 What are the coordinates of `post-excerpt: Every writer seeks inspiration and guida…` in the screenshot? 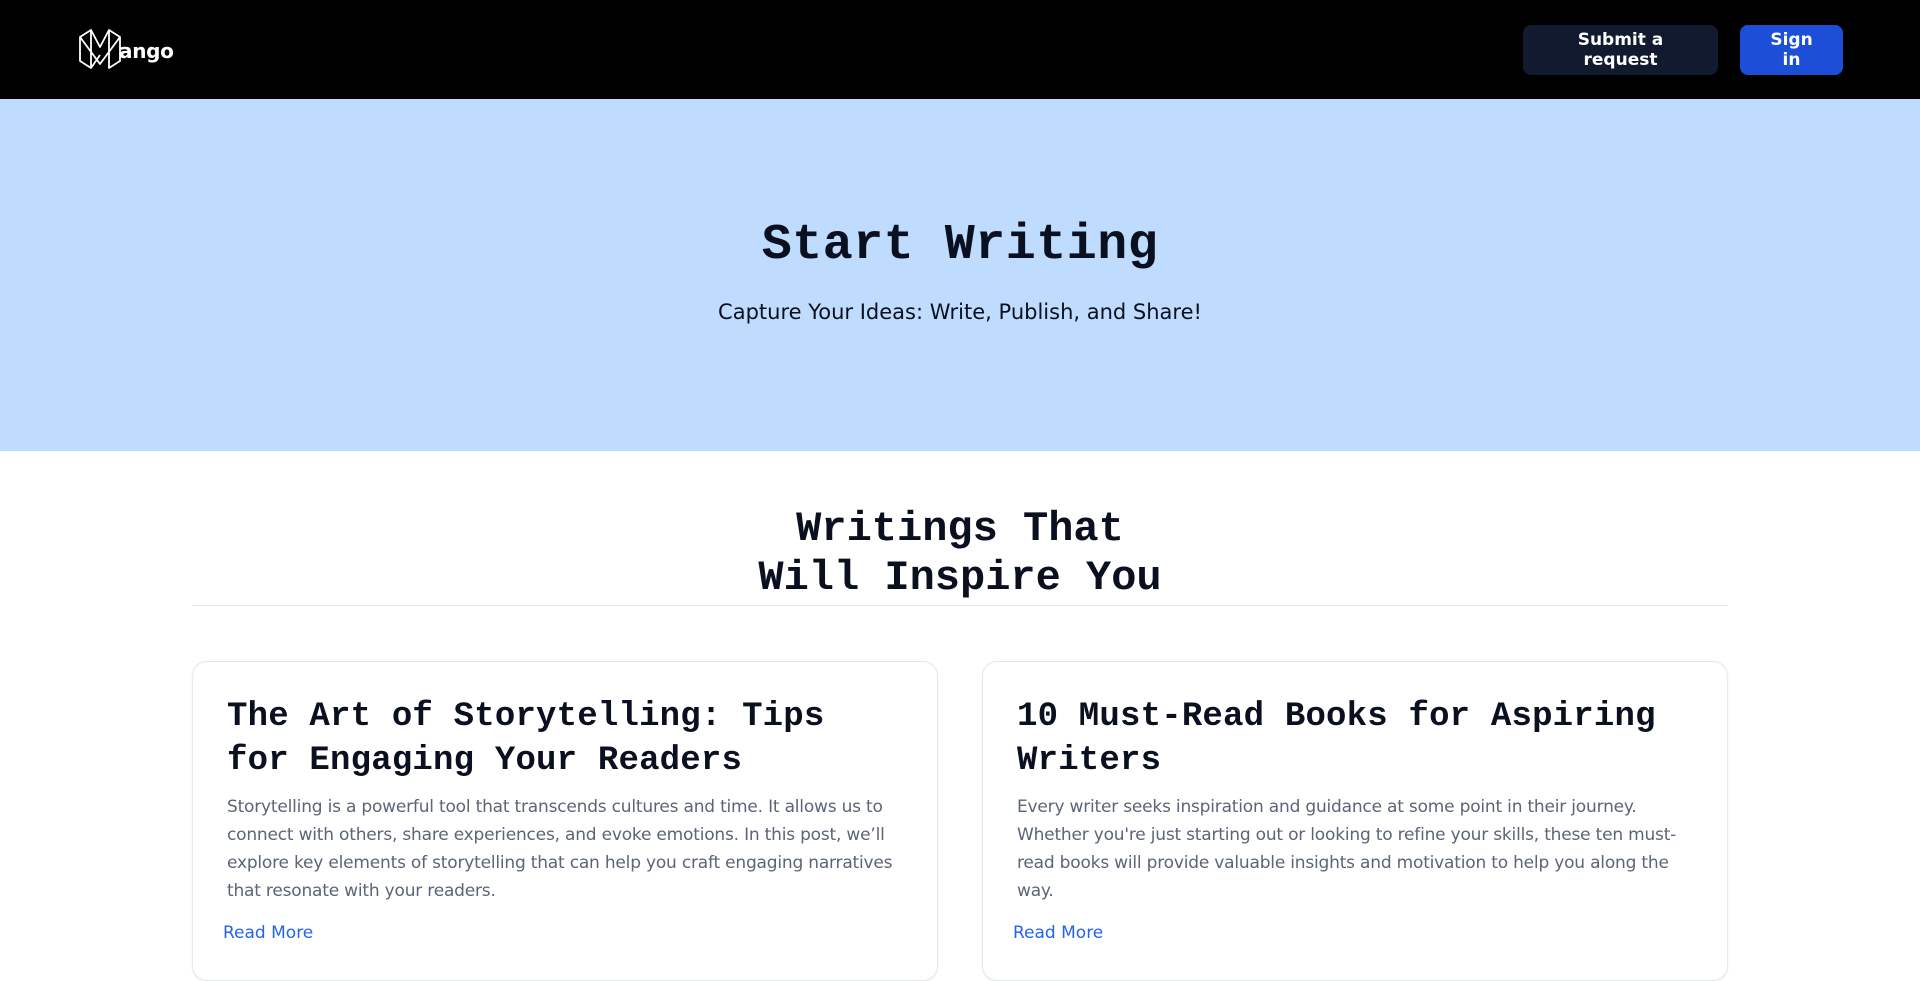 It's located at (1347, 849).